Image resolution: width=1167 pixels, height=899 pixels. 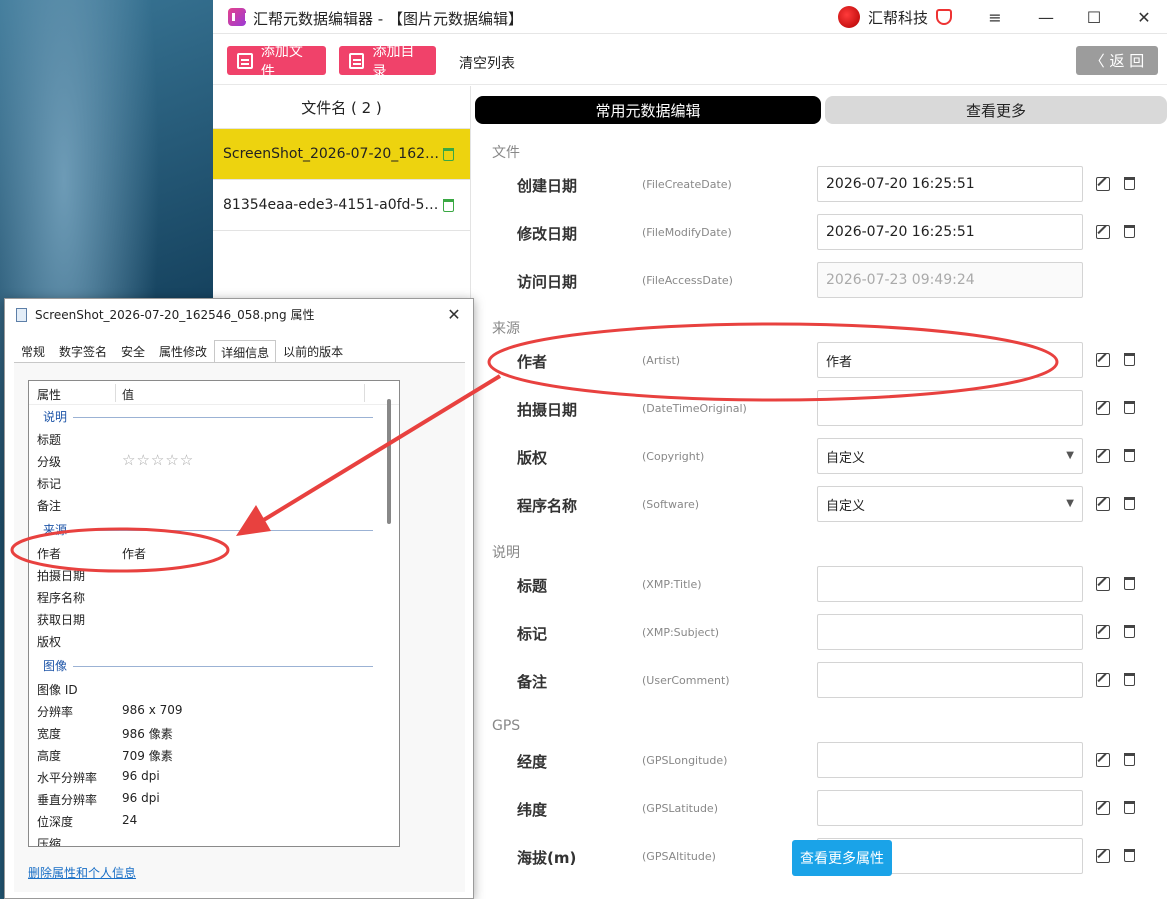 I want to click on group-source: 来源, so click(x=208, y=530).